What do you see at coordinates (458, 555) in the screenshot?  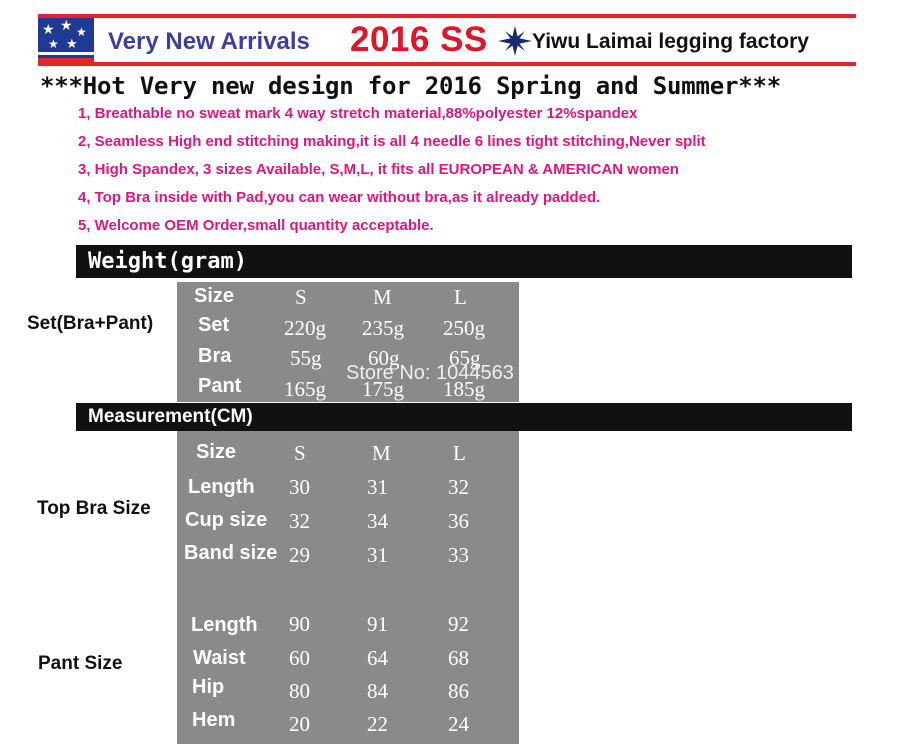 I see `top-cell: 33` at bounding box center [458, 555].